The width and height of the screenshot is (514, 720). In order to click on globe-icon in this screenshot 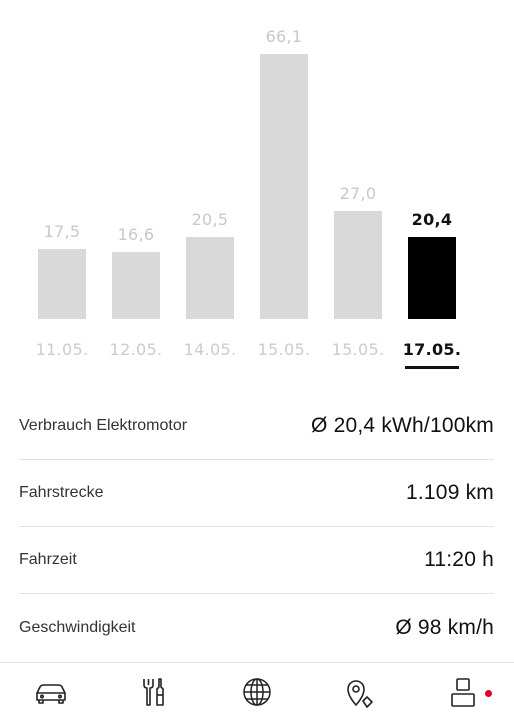, I will do `click(257, 692)`.